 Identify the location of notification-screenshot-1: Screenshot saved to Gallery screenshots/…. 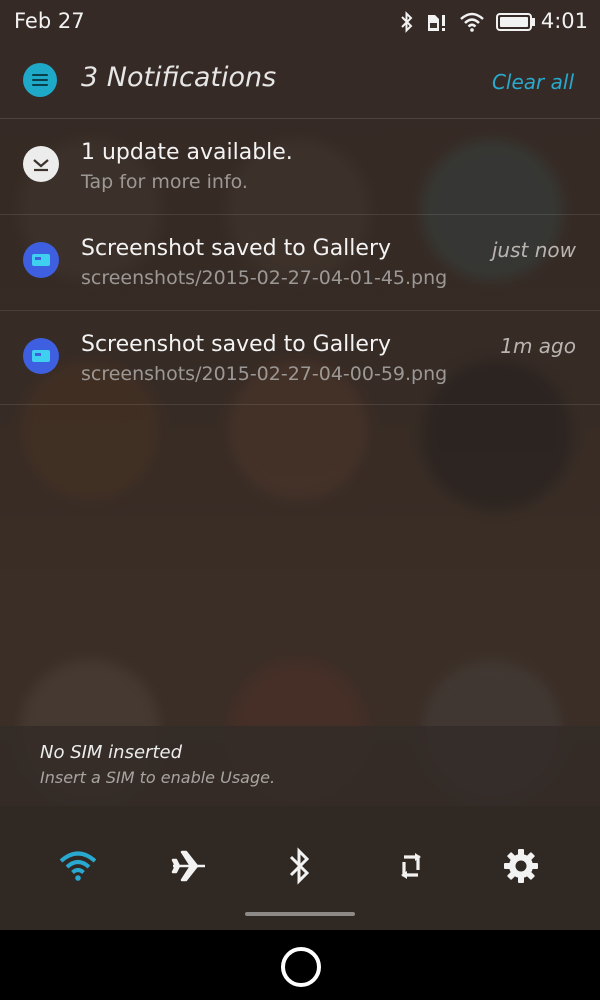
(300, 262).